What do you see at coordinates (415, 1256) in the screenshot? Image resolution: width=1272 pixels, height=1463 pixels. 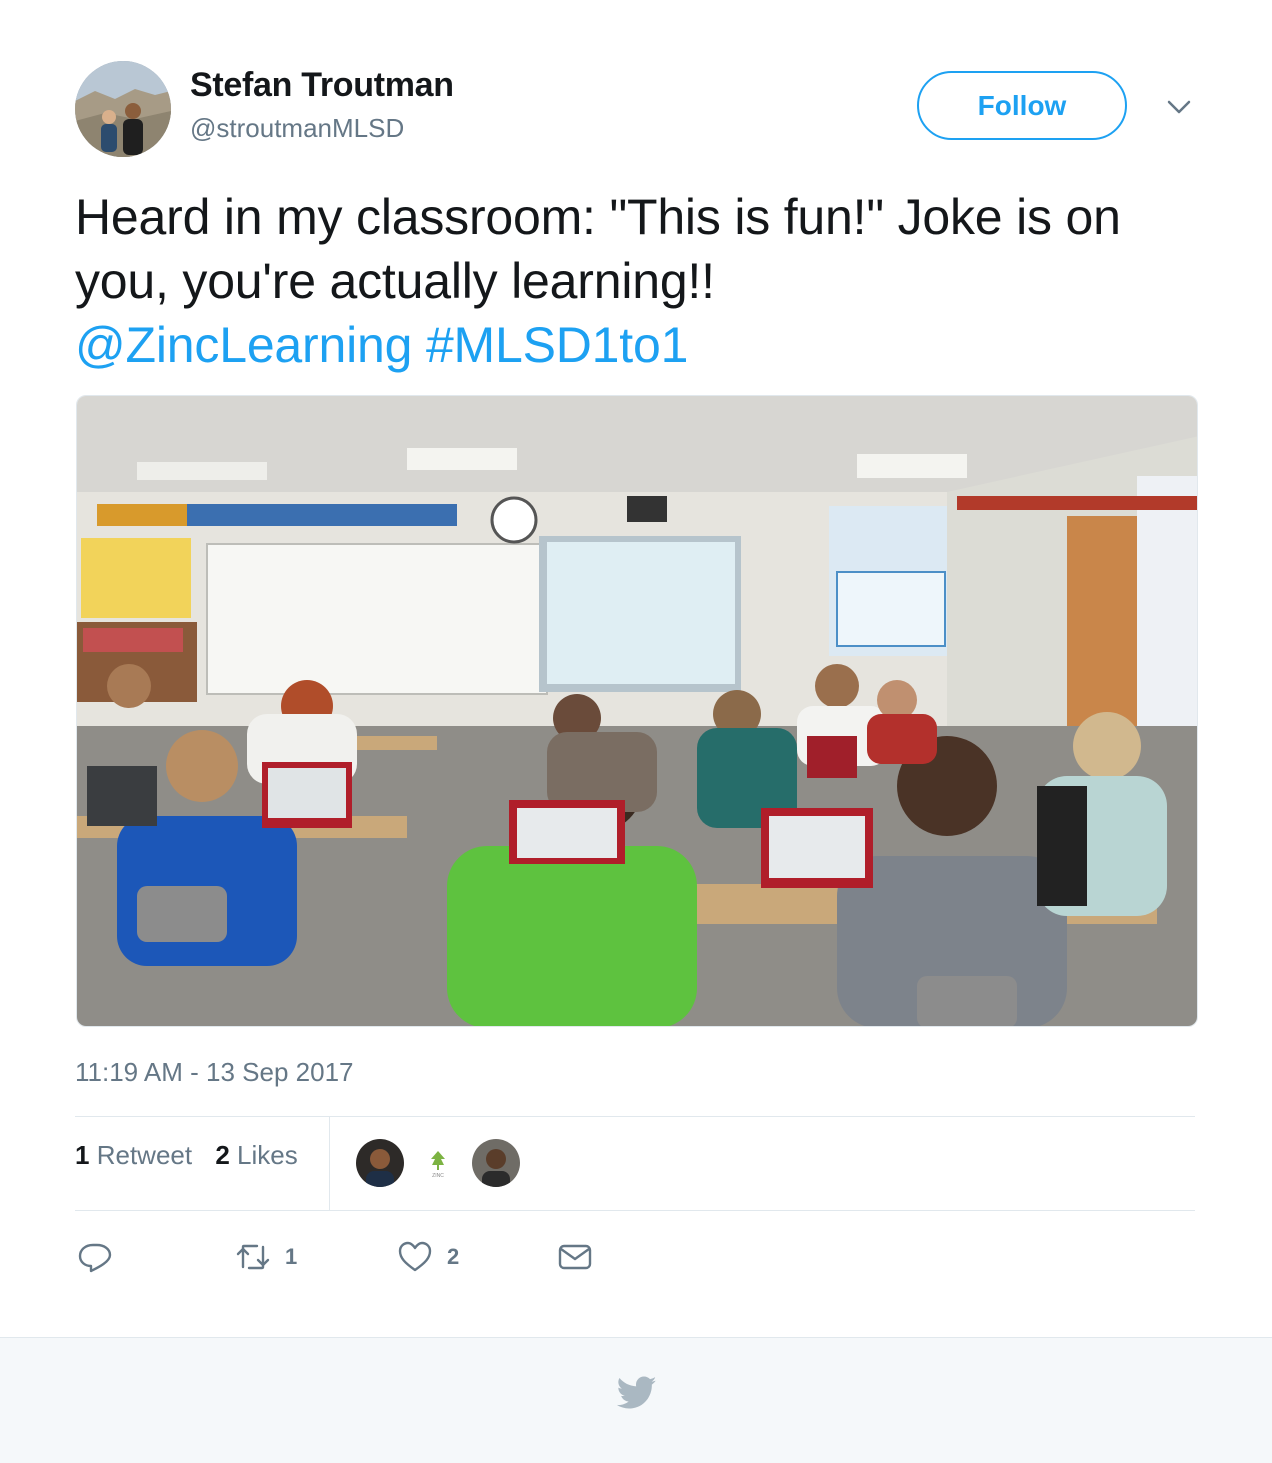 I see `heart-icon` at bounding box center [415, 1256].